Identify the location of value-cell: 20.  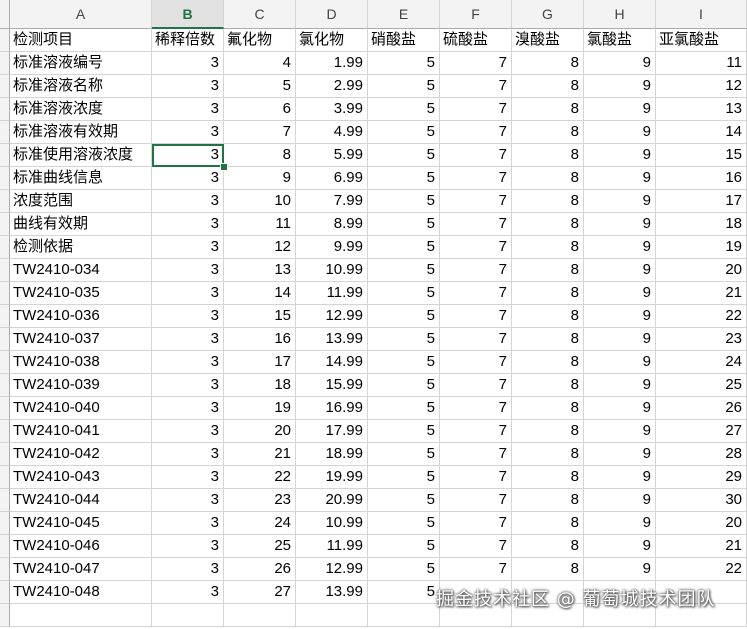
(260, 431).